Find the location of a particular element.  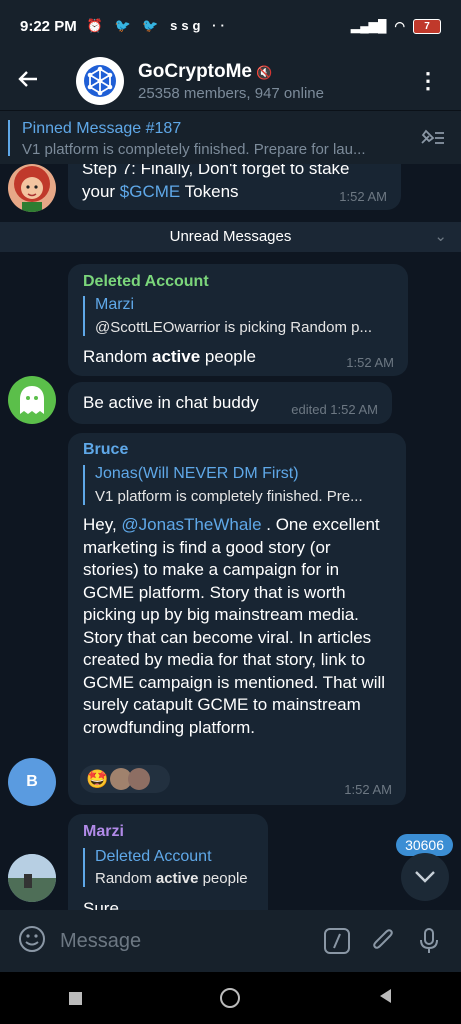

arrow-left-icon is located at coordinates (27, 78).